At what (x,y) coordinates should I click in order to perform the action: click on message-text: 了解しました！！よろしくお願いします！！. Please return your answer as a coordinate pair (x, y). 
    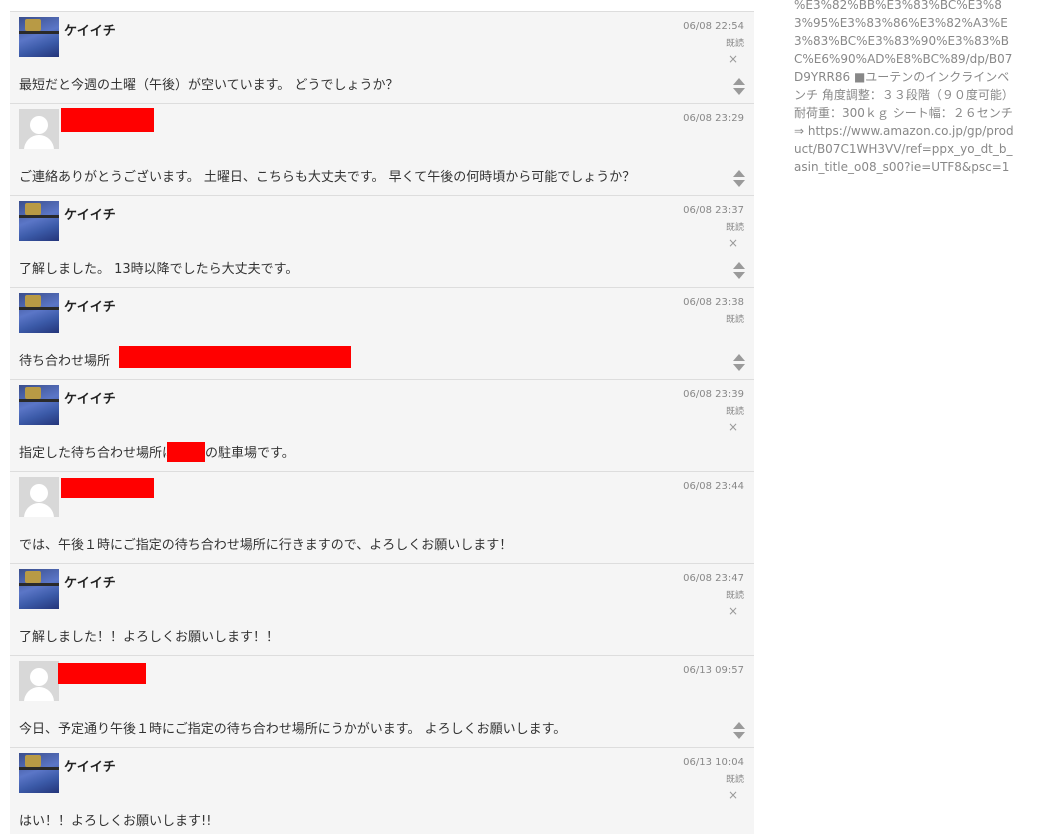
    Looking at the image, I should click on (149, 637).